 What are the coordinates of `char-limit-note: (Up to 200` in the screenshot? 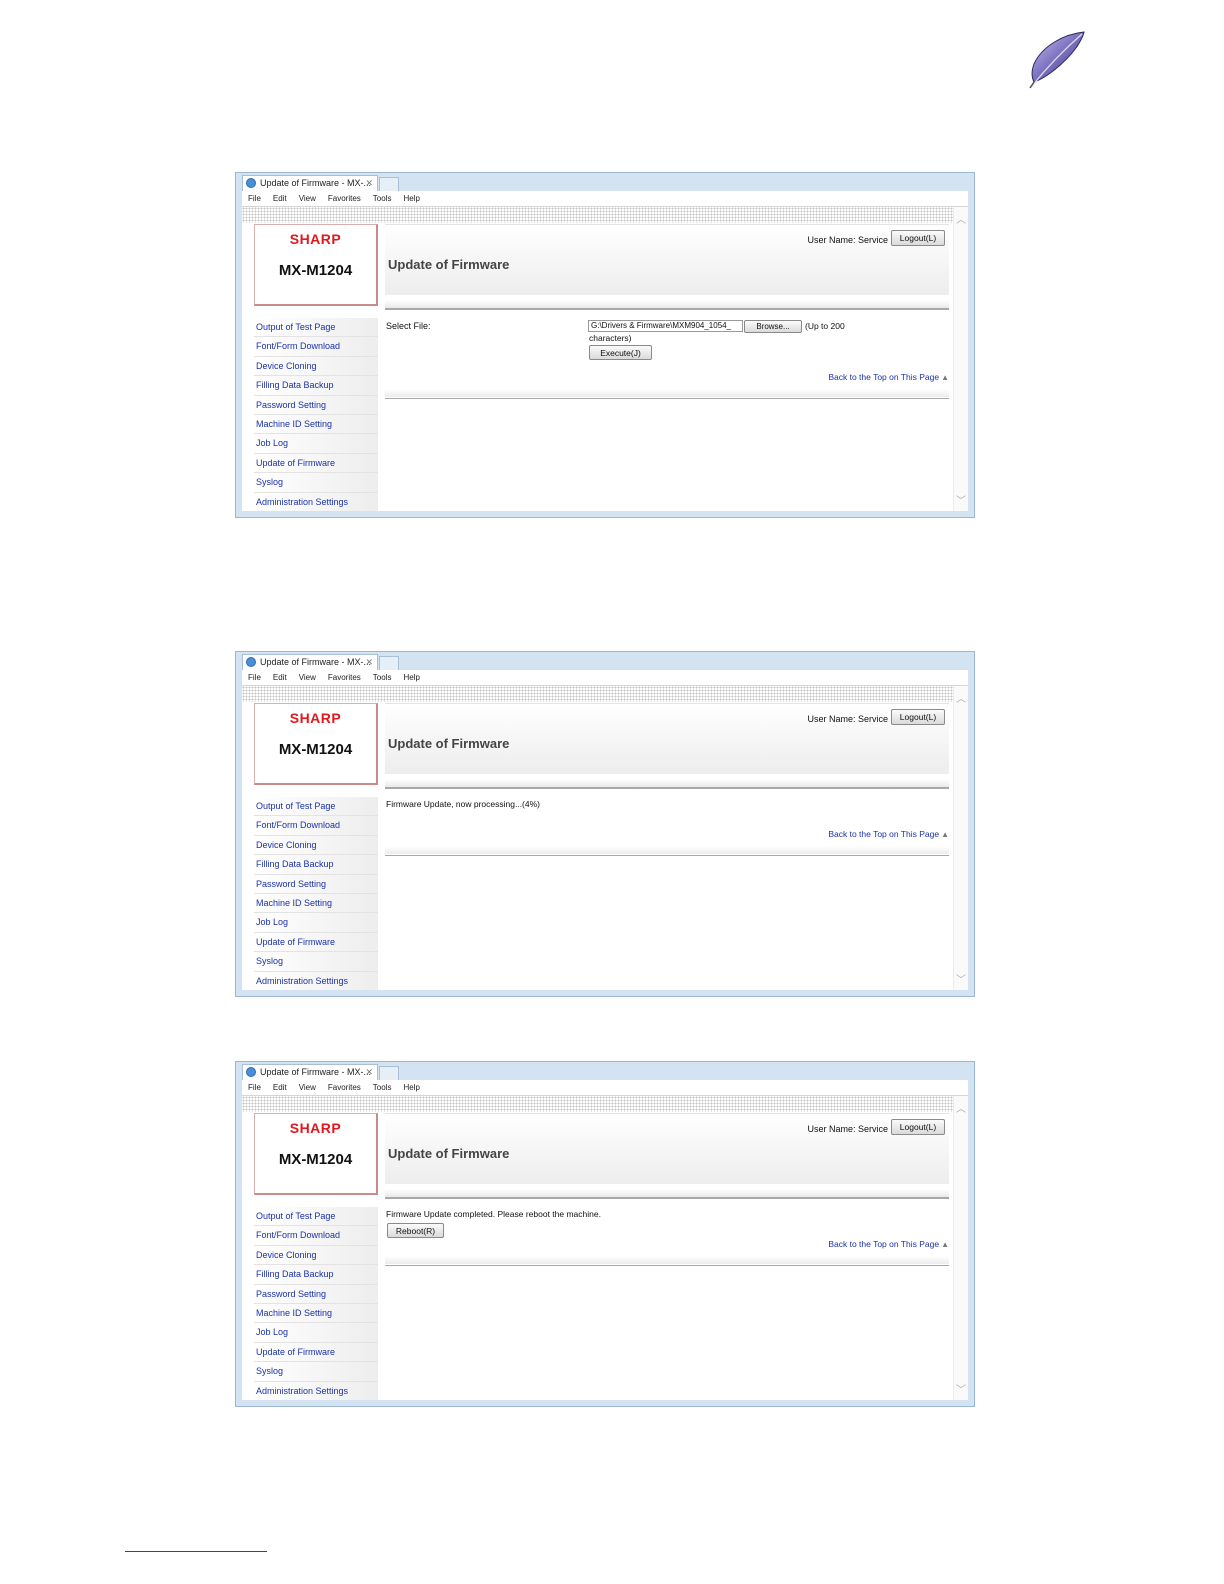 It's located at (825, 326).